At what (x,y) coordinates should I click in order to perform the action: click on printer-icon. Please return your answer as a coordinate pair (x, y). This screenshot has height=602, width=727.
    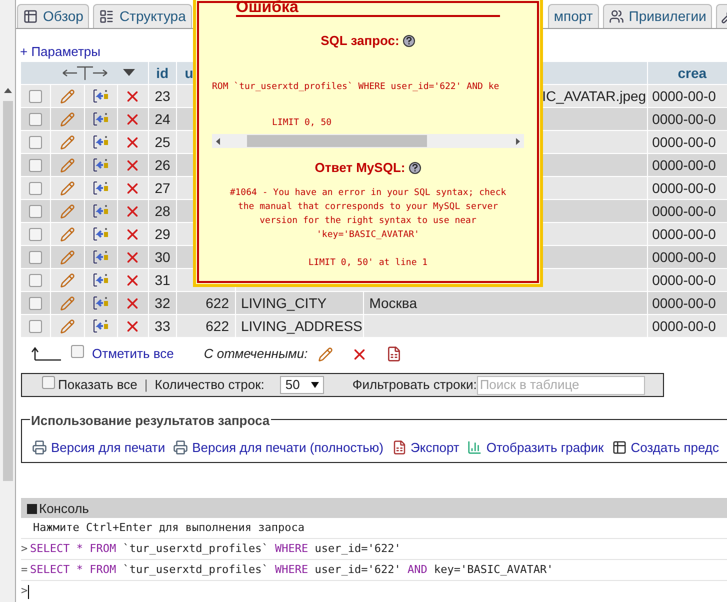
    Looking at the image, I should click on (39, 448).